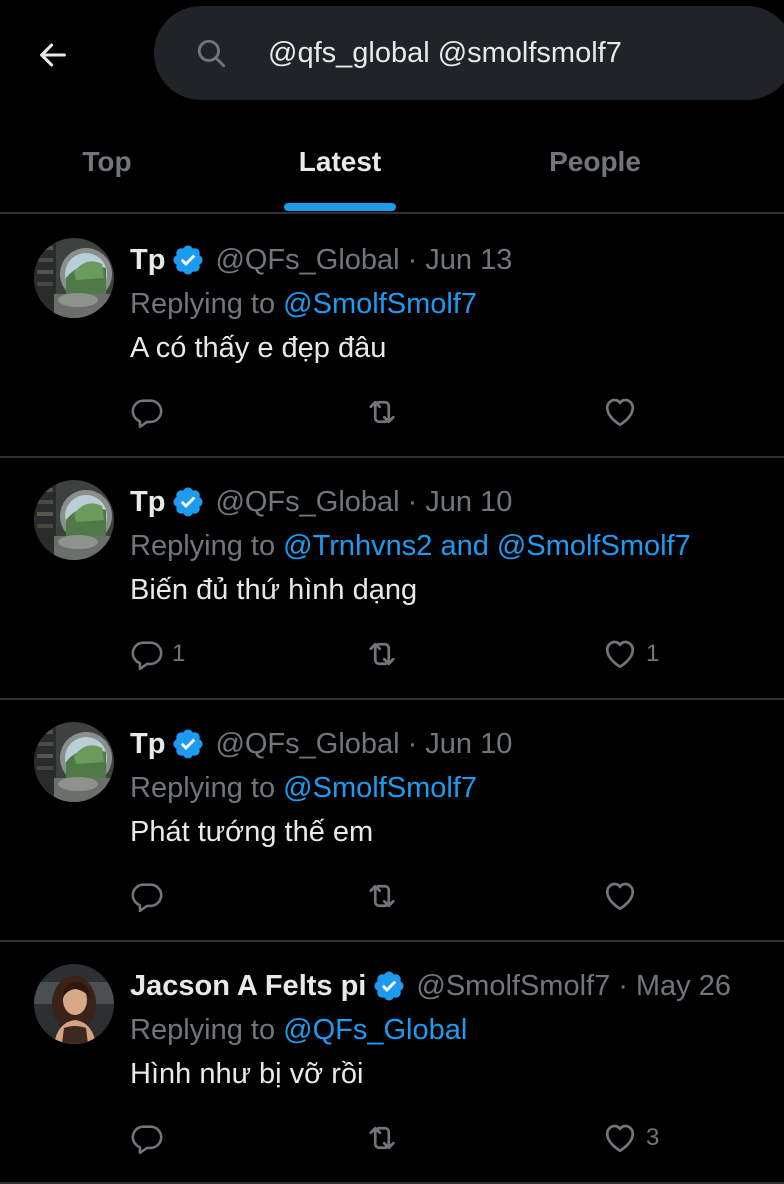 The width and height of the screenshot is (784, 1184). I want to click on replying-to: Replying to @QFs_Global, so click(298, 1030).